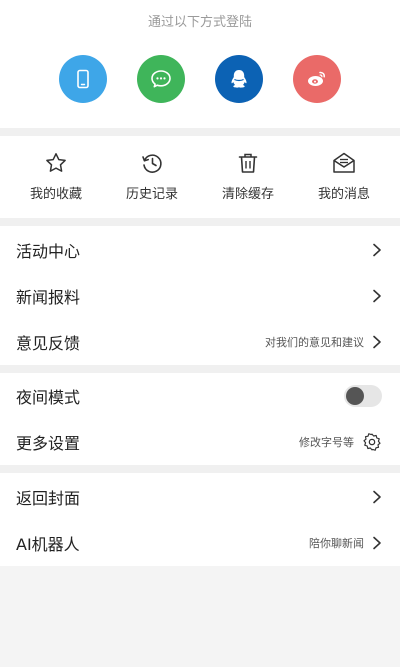 The height and width of the screenshot is (667, 400). I want to click on toggle-knob, so click(355, 396).